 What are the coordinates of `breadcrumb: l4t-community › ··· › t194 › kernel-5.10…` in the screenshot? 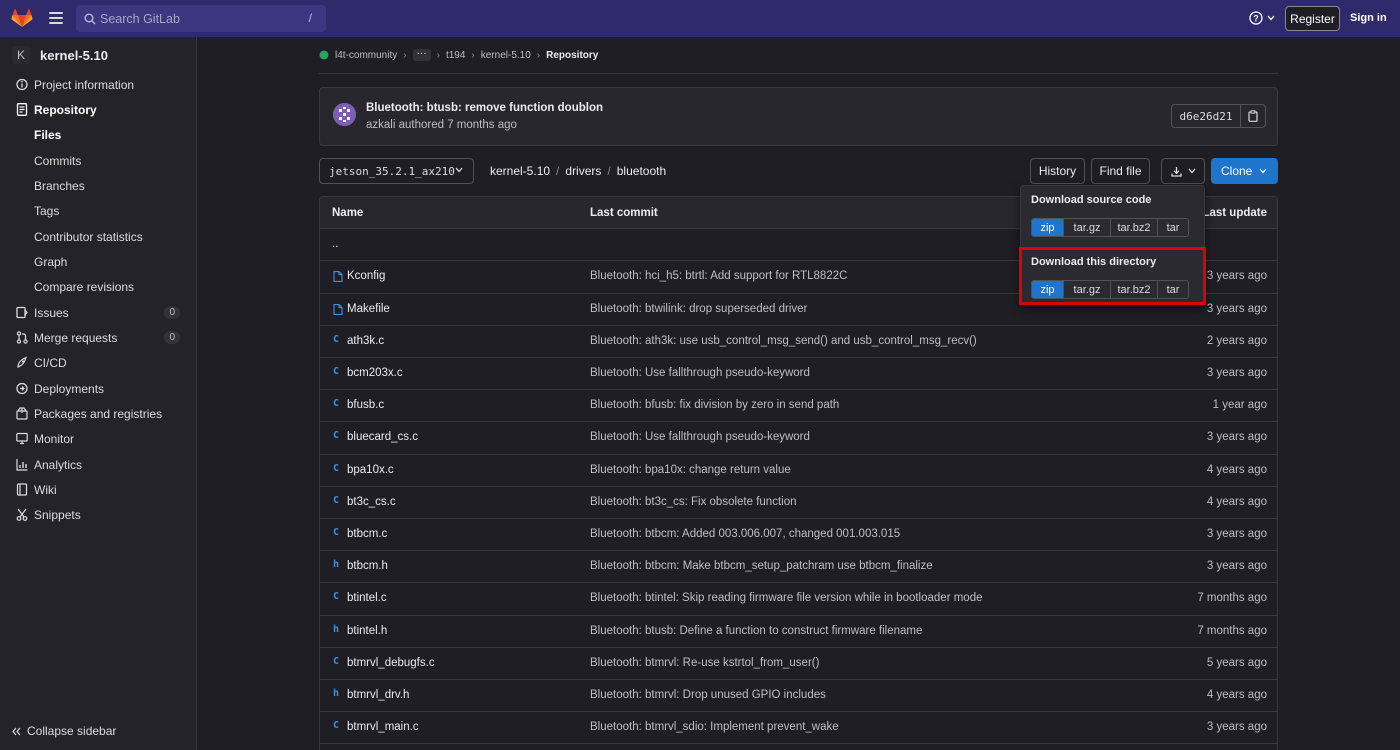 It's located at (458, 55).